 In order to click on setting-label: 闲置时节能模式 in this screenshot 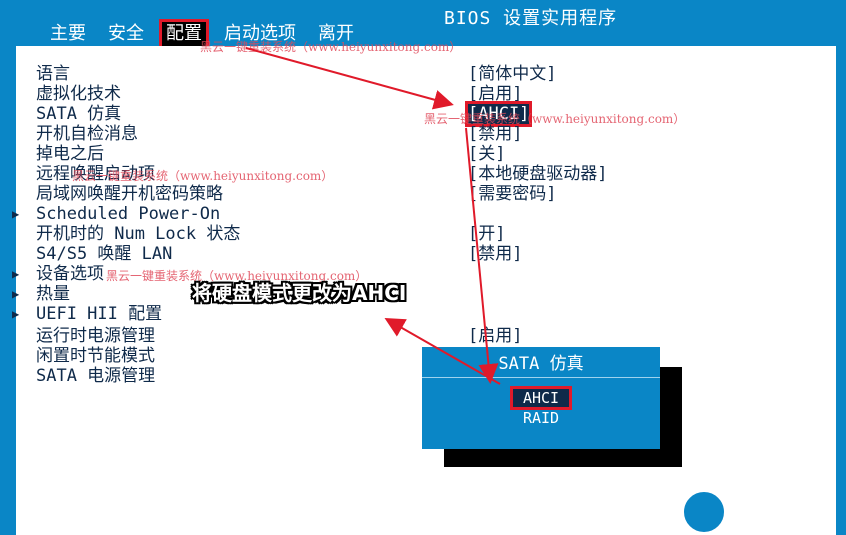, I will do `click(95, 356)`.